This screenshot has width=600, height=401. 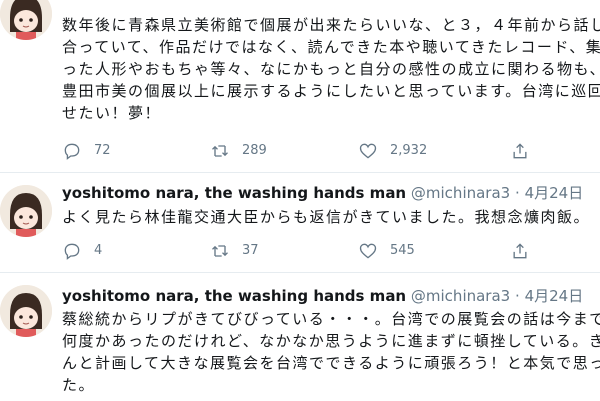 What do you see at coordinates (250, 250) in the screenshot?
I see `retweet-count: 37` at bounding box center [250, 250].